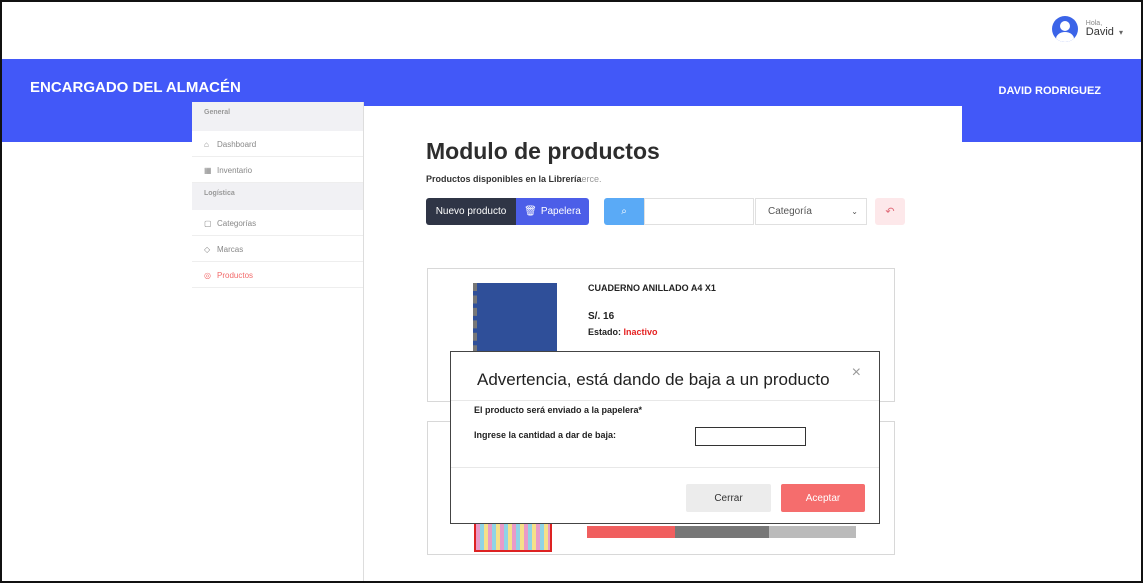  Describe the element at coordinates (571, 102) in the screenshot. I see `header-banner: ENCARGADO DEL ALMACÉN DAVID RODRIGUEZ` at that location.